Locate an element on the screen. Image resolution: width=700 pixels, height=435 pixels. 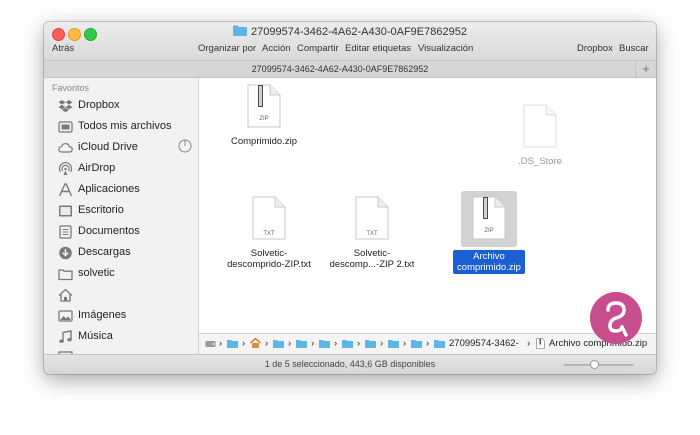
dropbox-icon is located at coordinates (65, 106).